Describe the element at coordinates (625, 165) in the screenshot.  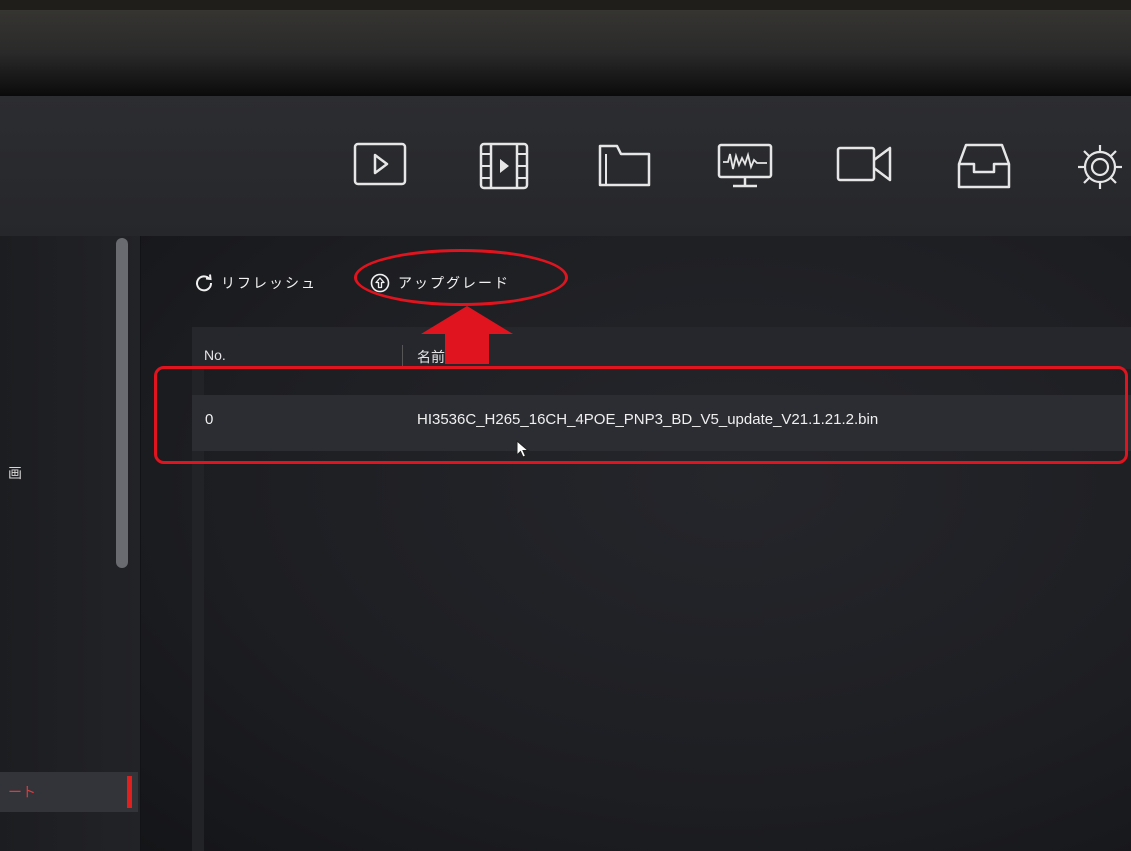
I see `folder-icon` at that location.